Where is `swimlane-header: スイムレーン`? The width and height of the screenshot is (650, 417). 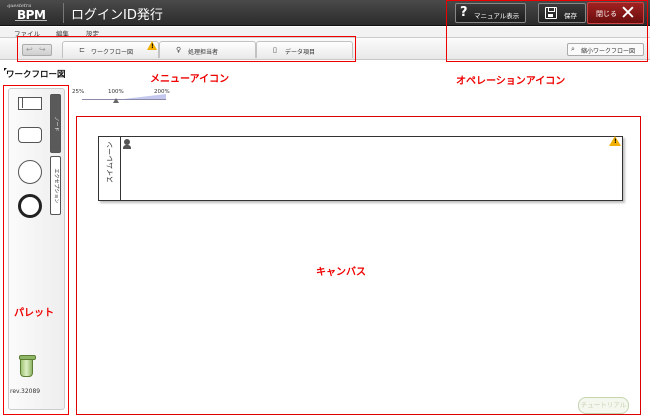
swimlane-header: スイムレーン is located at coordinates (110, 168).